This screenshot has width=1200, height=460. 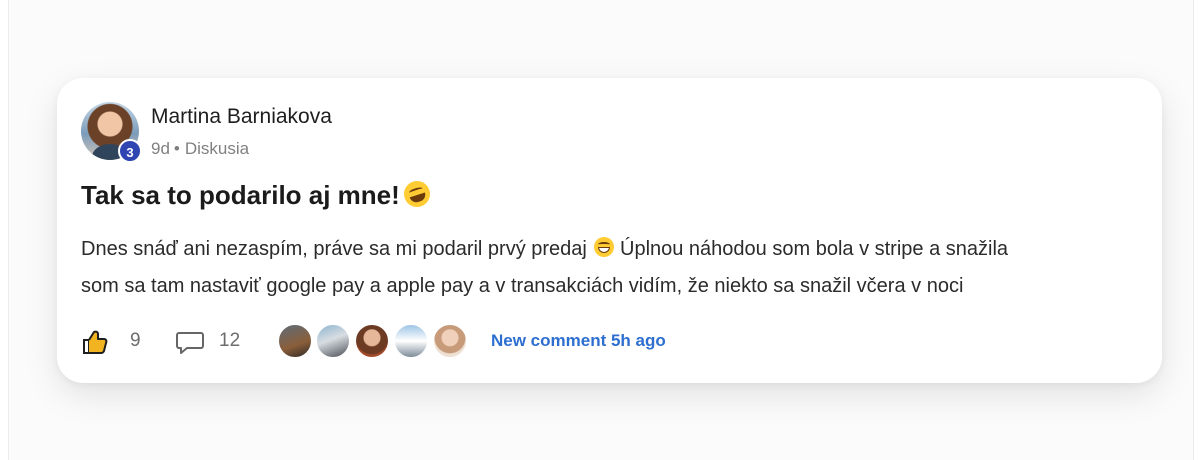 I want to click on post-title-text: Tak sa to podarilo aj mne!, so click(x=240, y=195).